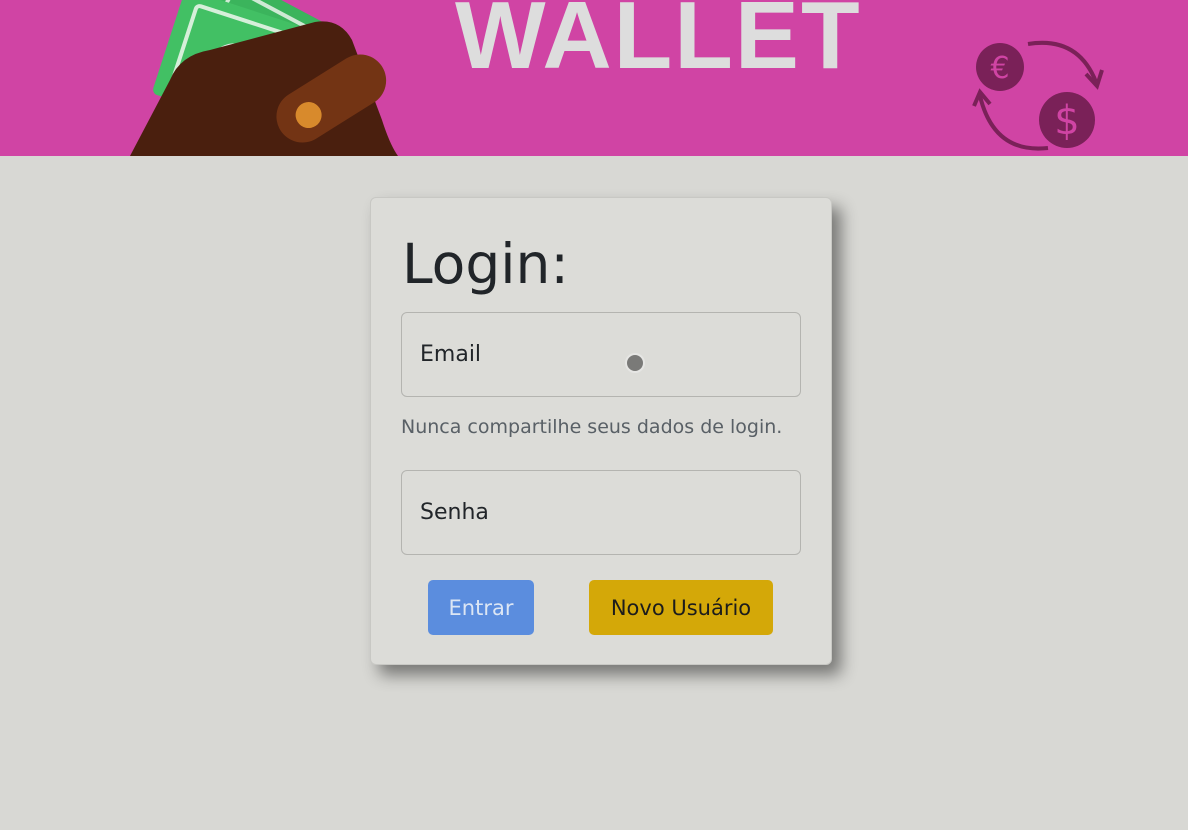 The image size is (1188, 830). Describe the element at coordinates (592, 427) in the screenshot. I see `email-help-text: Nunca compartilhe seus dados de login.` at that location.